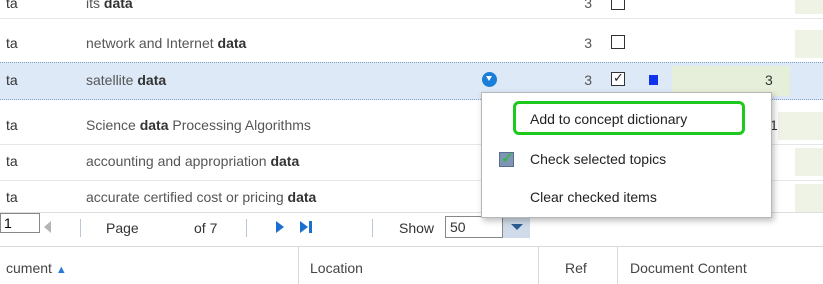  I want to click on row-term: satellite data, so click(126, 80).